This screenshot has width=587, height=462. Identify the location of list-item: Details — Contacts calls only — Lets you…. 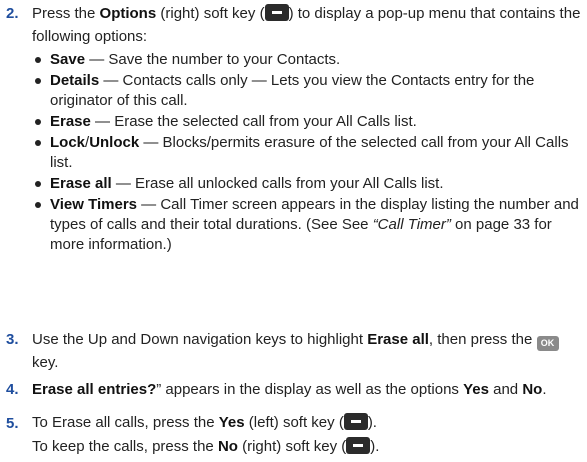
(306, 91).